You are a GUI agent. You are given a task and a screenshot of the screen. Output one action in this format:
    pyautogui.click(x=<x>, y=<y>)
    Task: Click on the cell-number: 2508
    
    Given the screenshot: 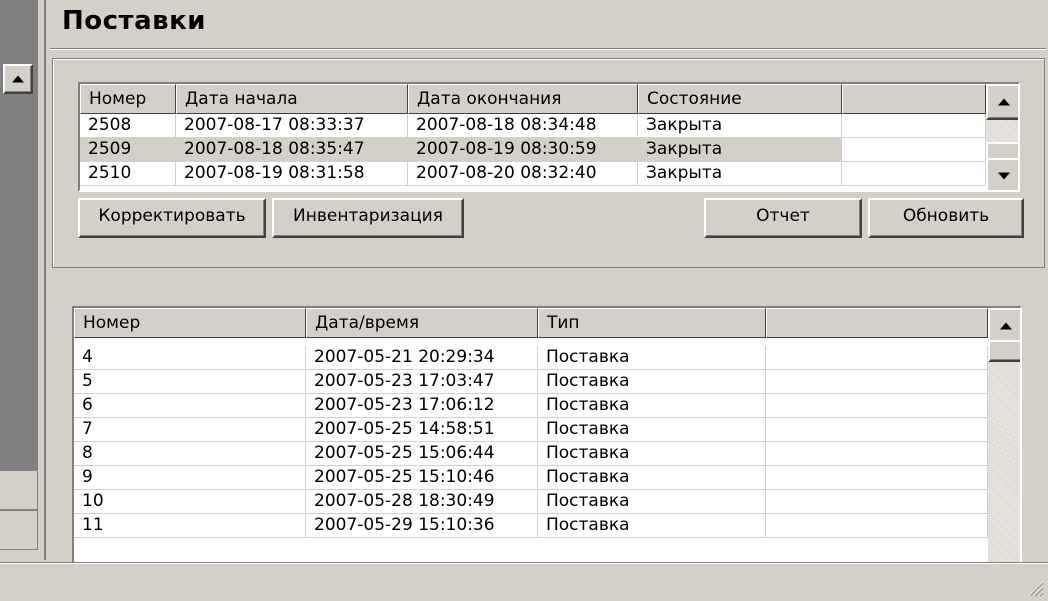 What is the action you would take?
    pyautogui.click(x=128, y=126)
    